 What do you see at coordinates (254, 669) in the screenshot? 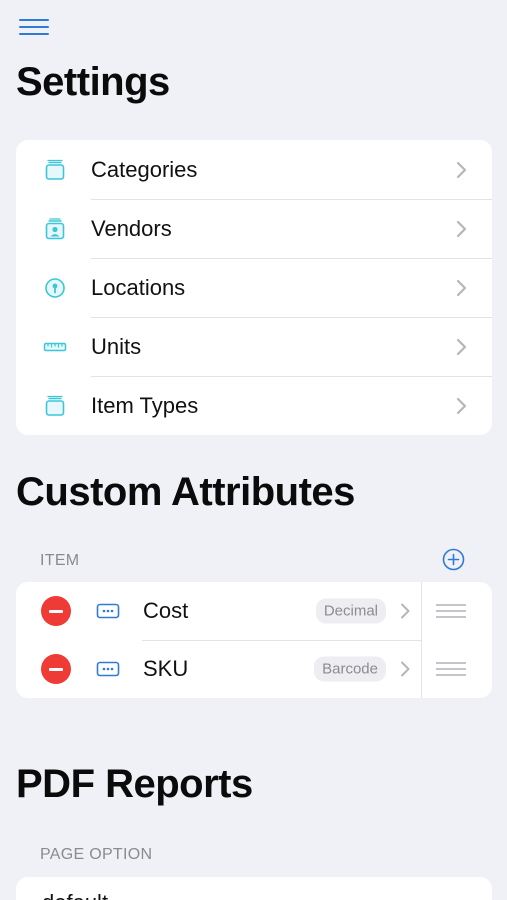
I see `attribute-row-sku: SKU Barcode` at bounding box center [254, 669].